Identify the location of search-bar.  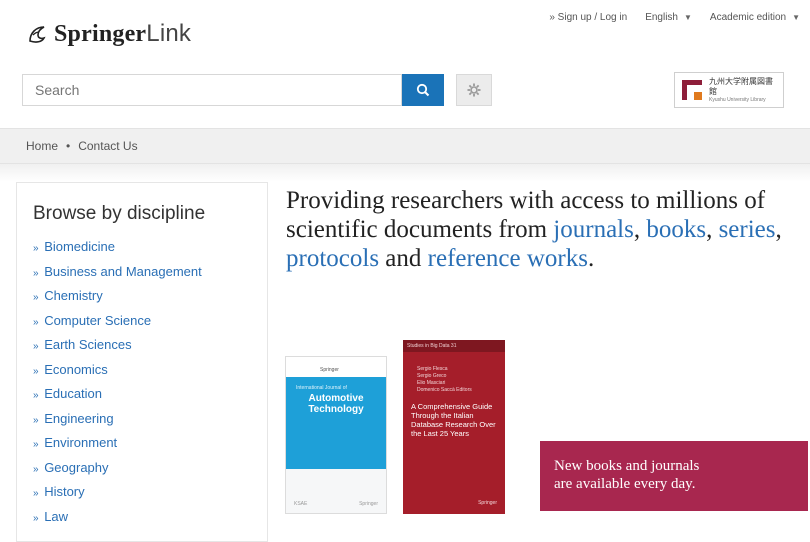
(233, 91).